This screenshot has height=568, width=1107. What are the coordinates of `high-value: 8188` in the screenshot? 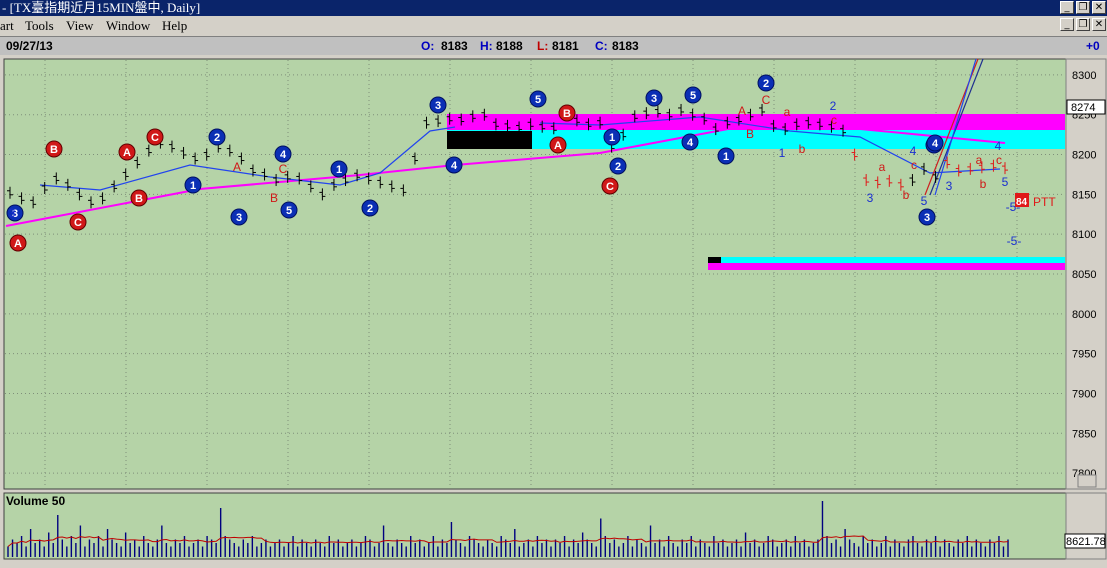 It's located at (509, 46).